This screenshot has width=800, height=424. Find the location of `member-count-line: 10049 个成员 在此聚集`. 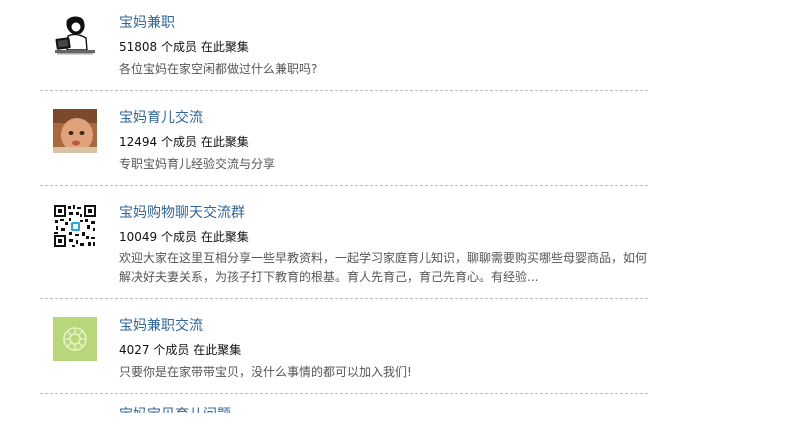

member-count-line: 10049 个成员 在此聚集 is located at coordinates (184, 237).